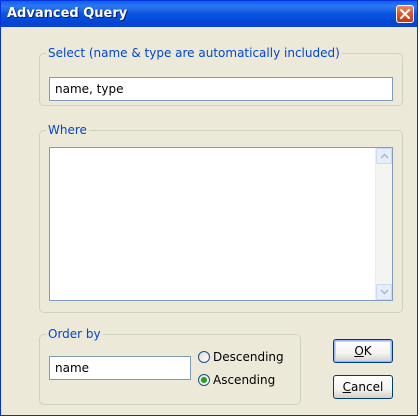 The image size is (420, 418). What do you see at coordinates (359, 351) in the screenshot?
I see `ok-mnemonic: O` at bounding box center [359, 351].